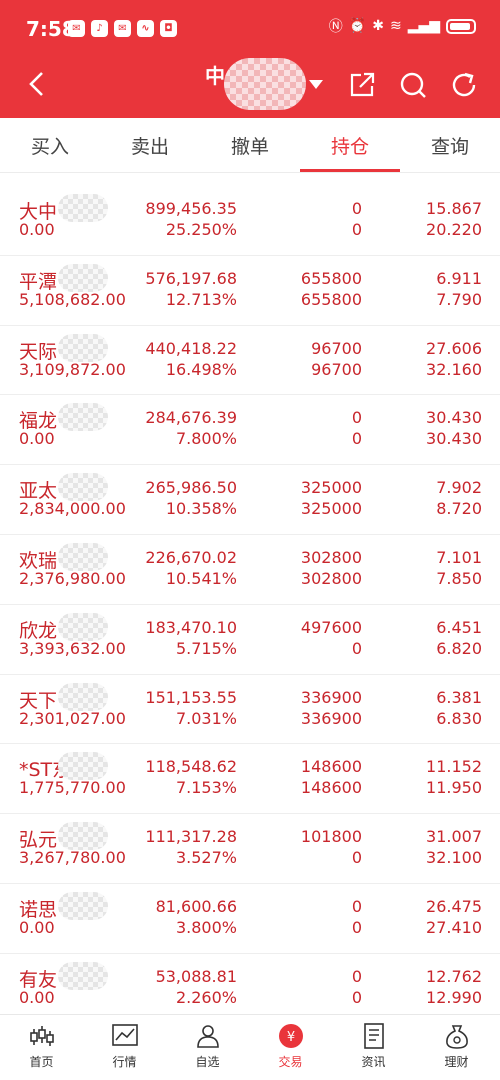 This screenshot has height=1080, width=500. I want to click on holding-row: 诺思 0.00 81,600.66 3.800% 0 0 26.475 27.410, so click(250, 919).